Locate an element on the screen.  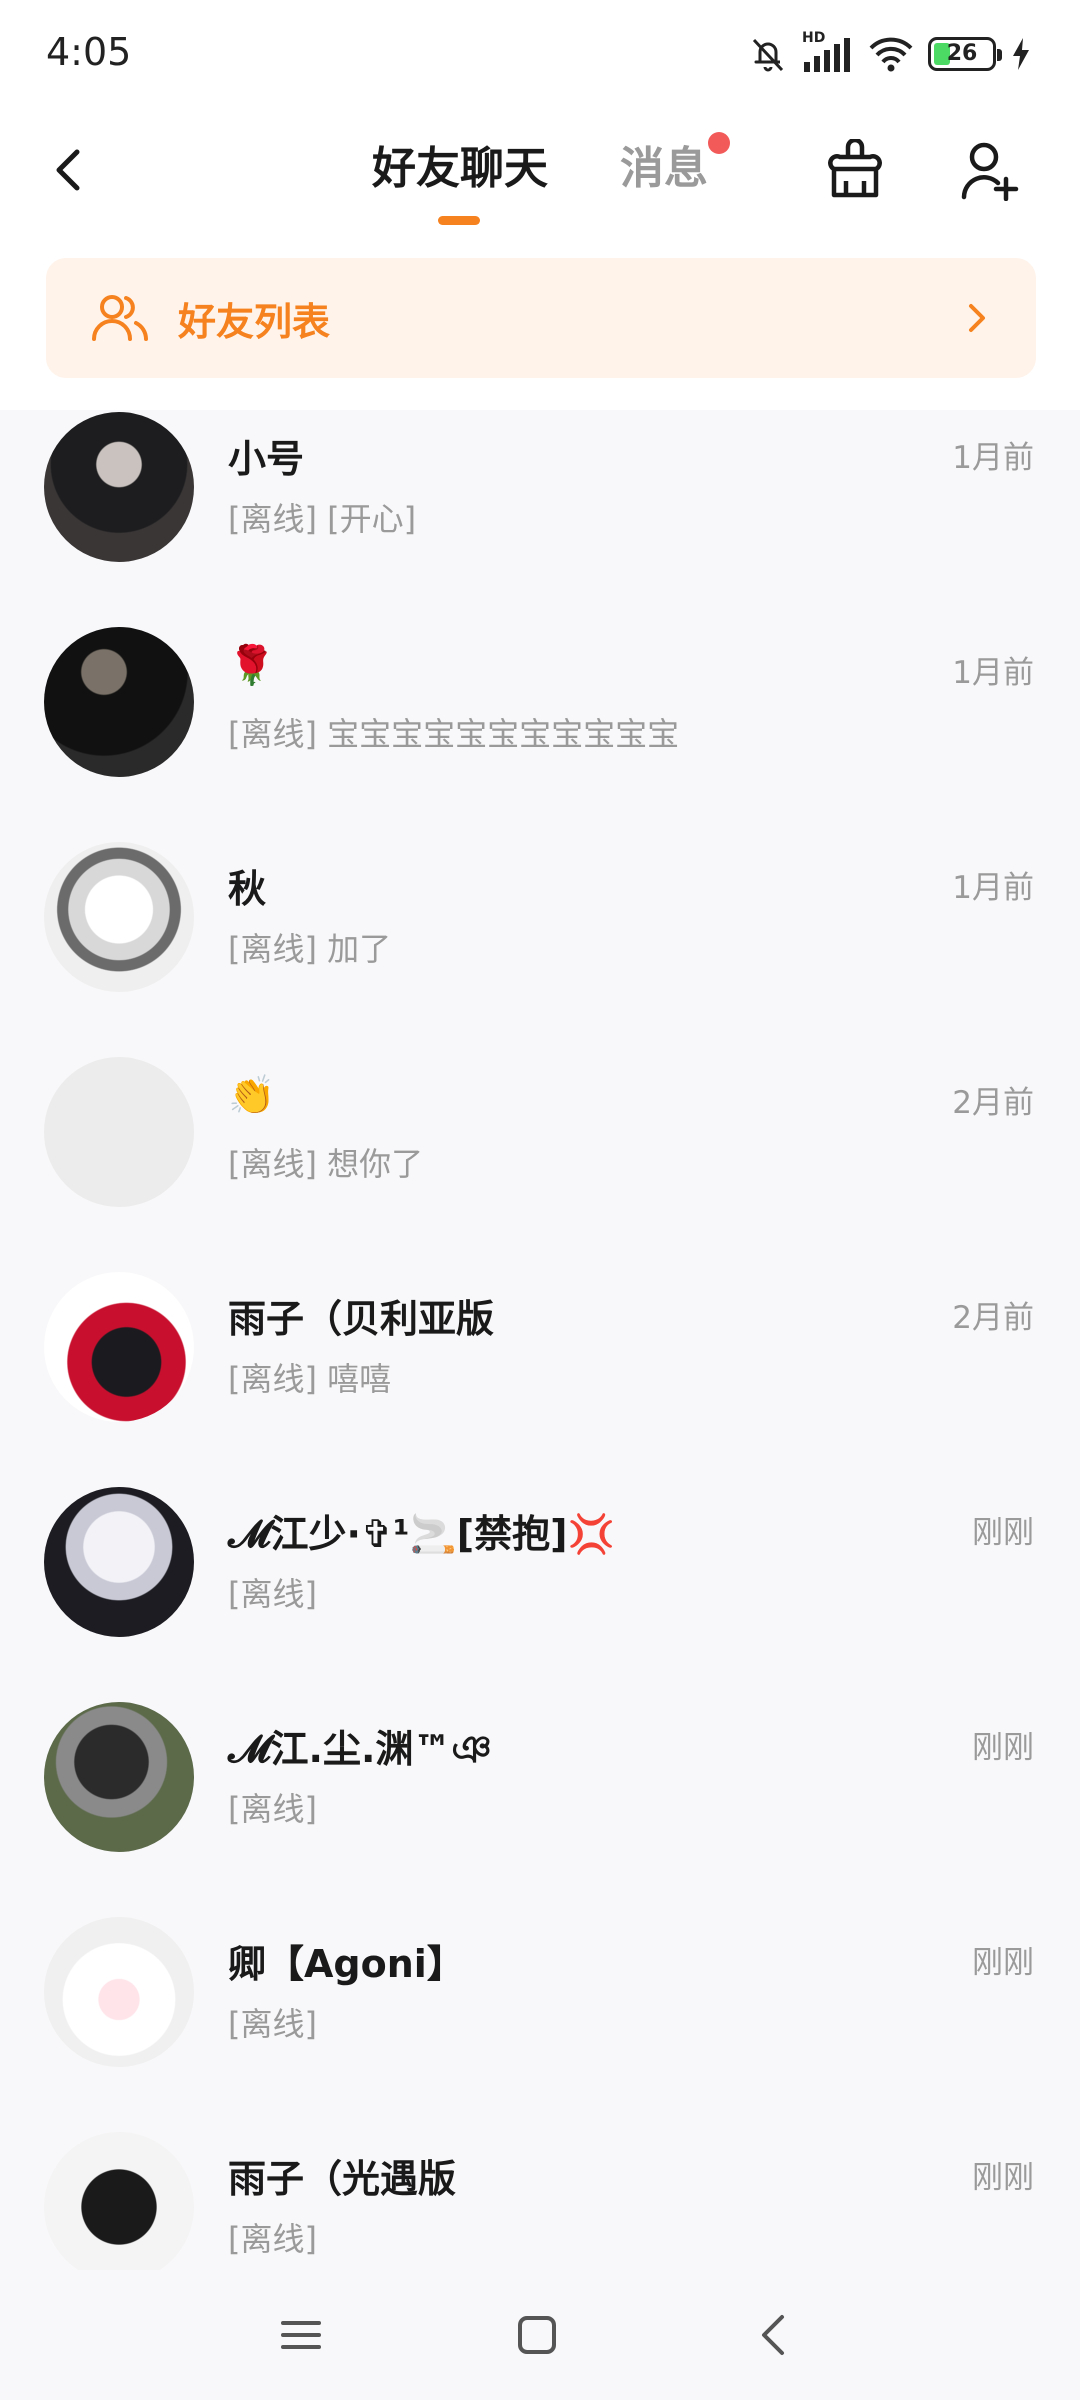
chat-preview: [离线] 加了 is located at coordinates (310, 949).